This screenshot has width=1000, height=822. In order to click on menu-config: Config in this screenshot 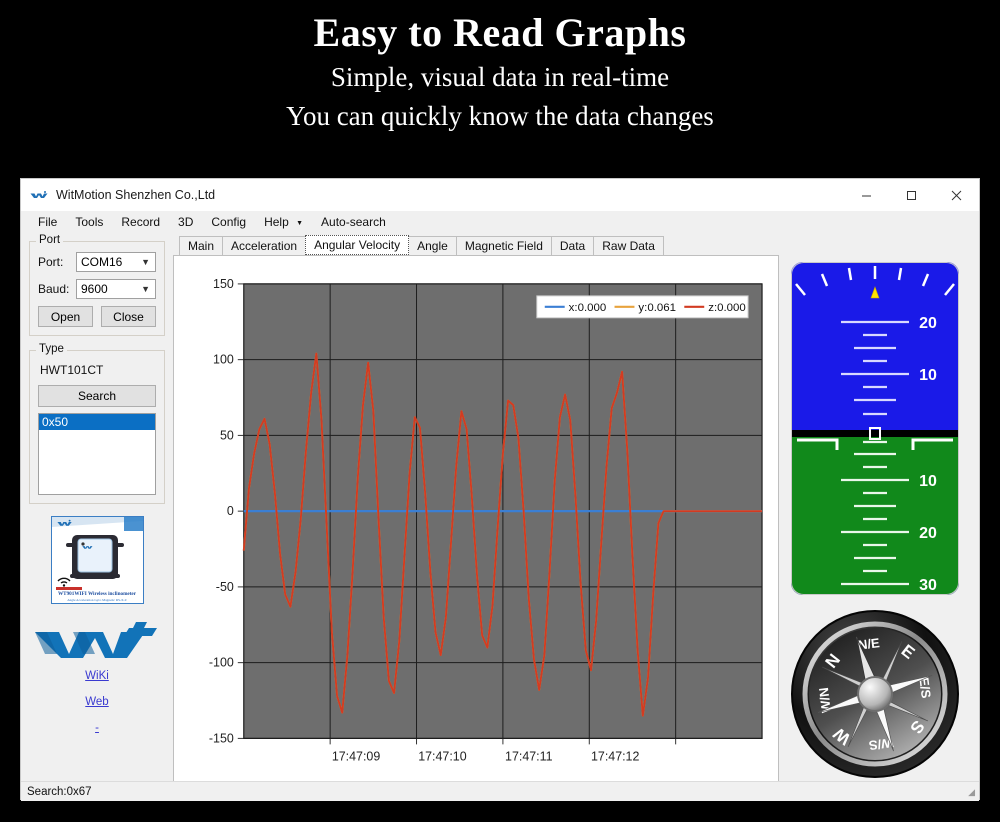, I will do `click(228, 222)`.